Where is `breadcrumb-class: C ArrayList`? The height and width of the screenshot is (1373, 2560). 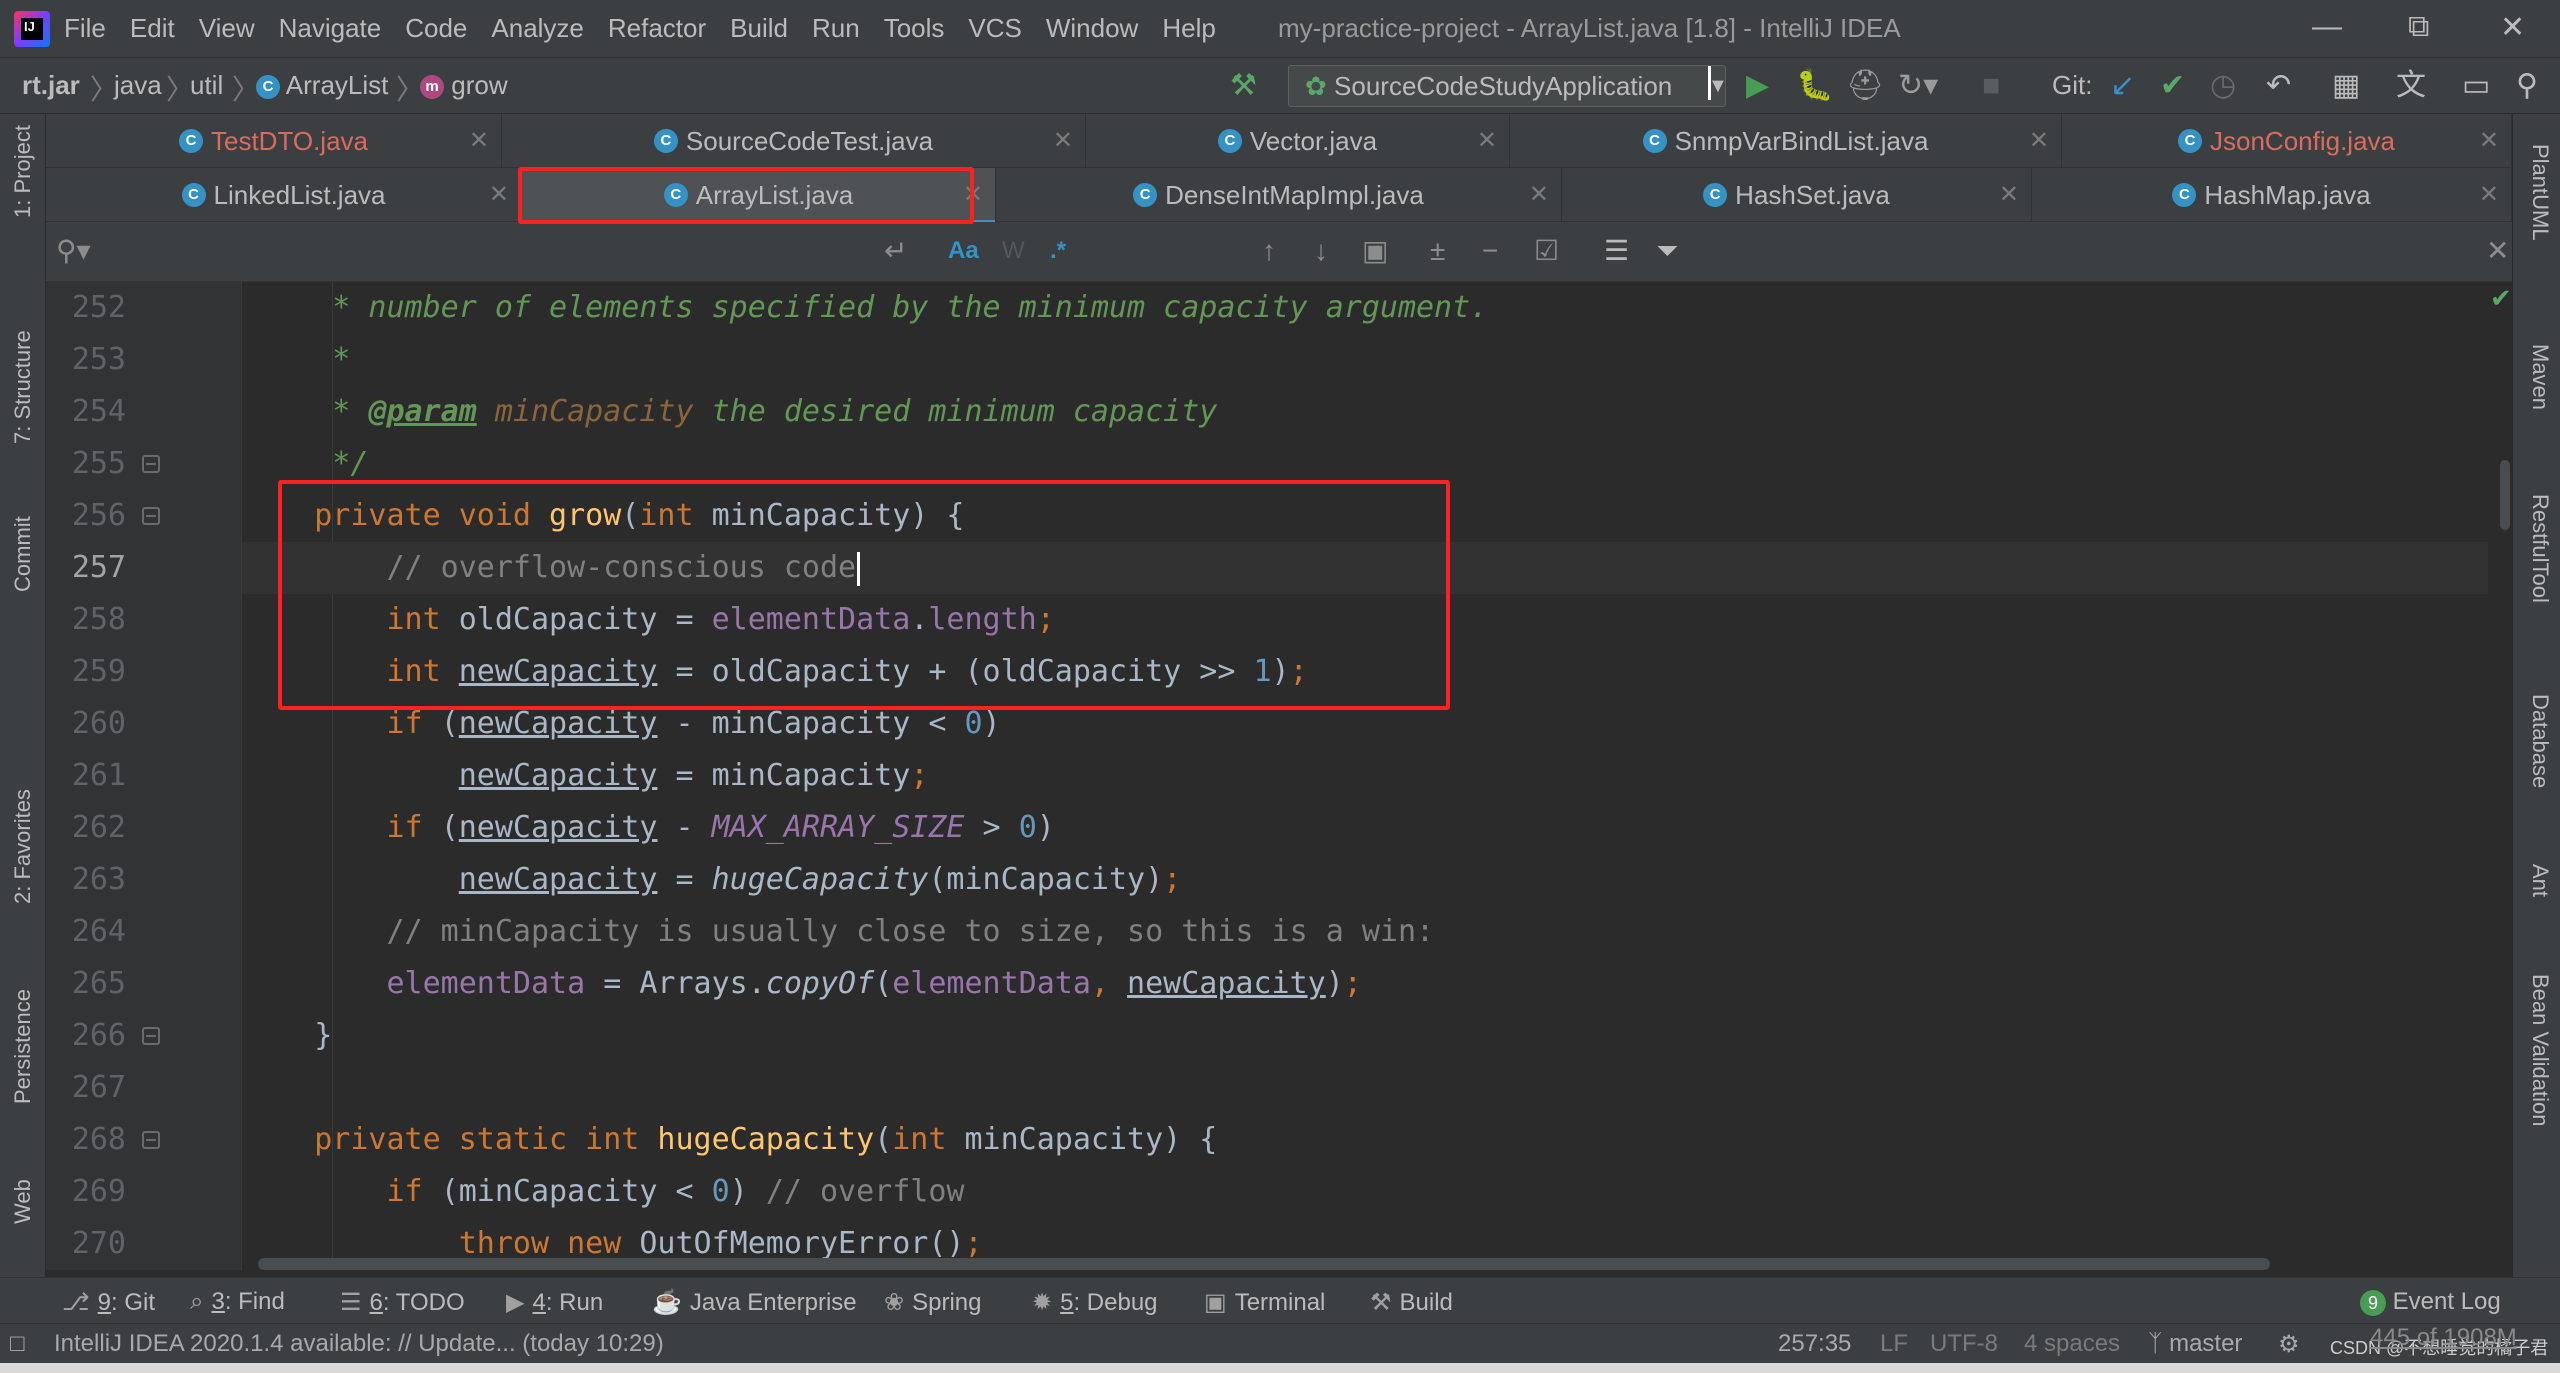
breadcrumb-class: C ArrayList is located at coordinates (322, 85).